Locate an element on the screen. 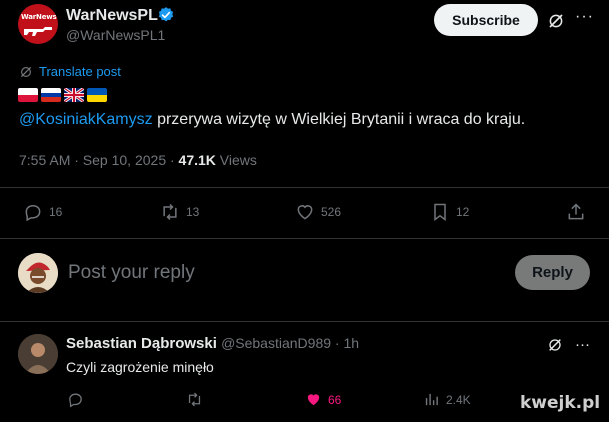  bookmark-count: 12 is located at coordinates (463, 212).